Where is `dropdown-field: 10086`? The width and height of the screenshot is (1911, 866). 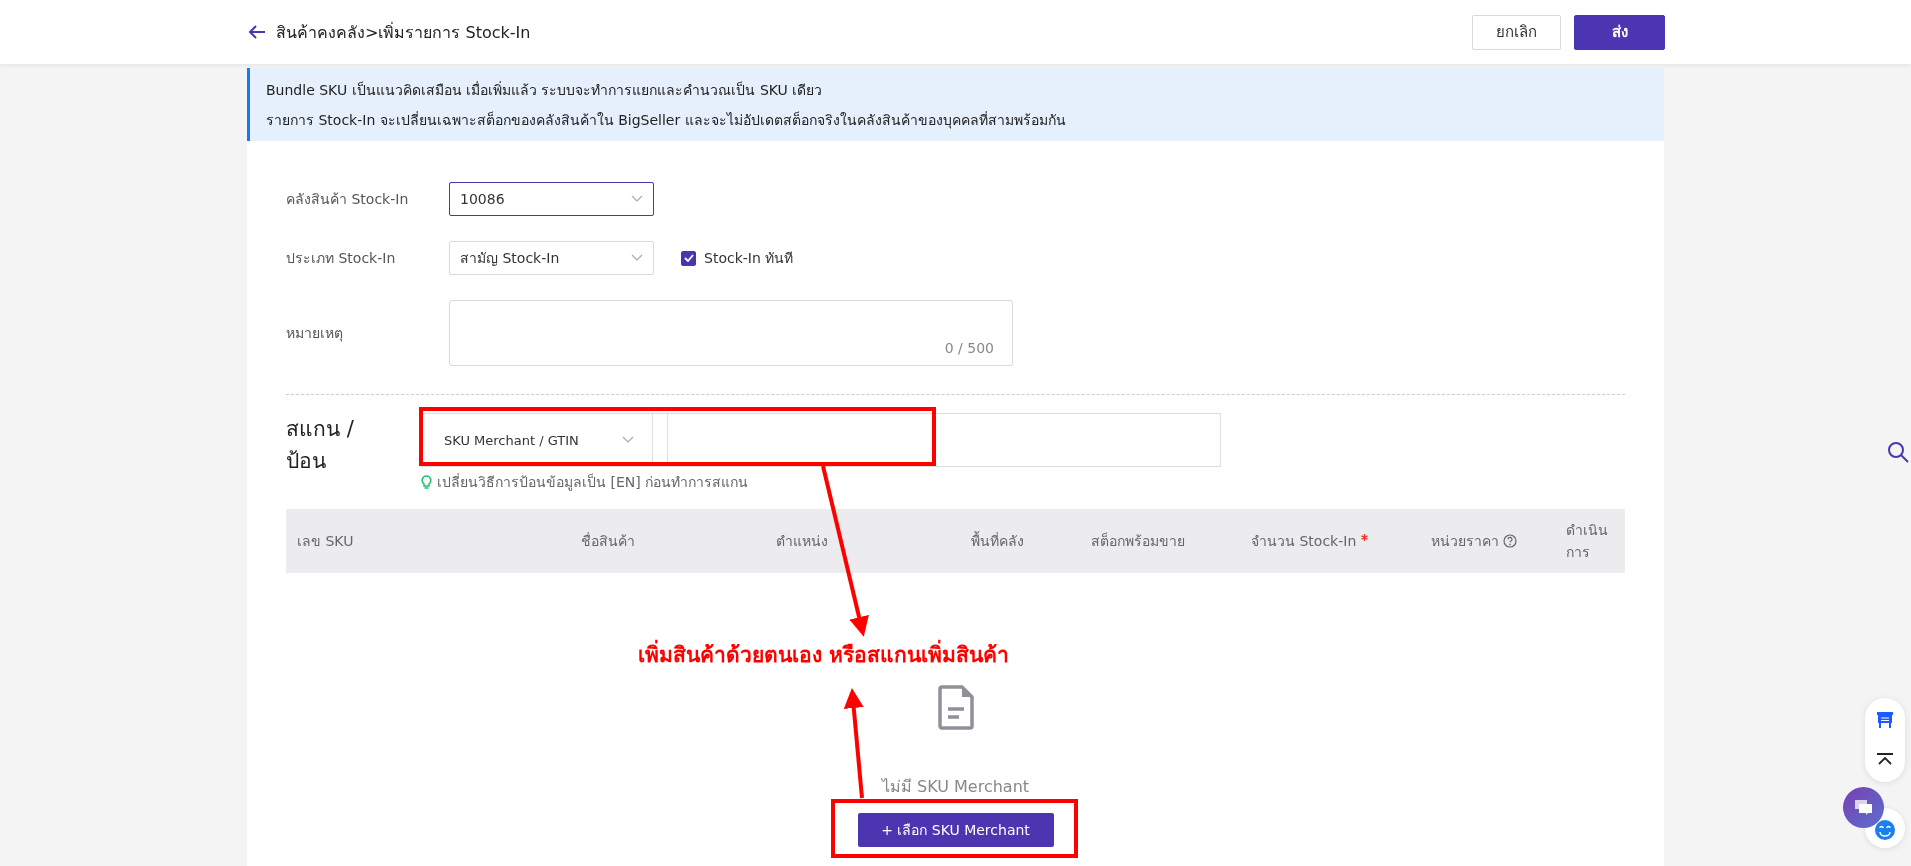
dropdown-field: 10086 is located at coordinates (551, 199).